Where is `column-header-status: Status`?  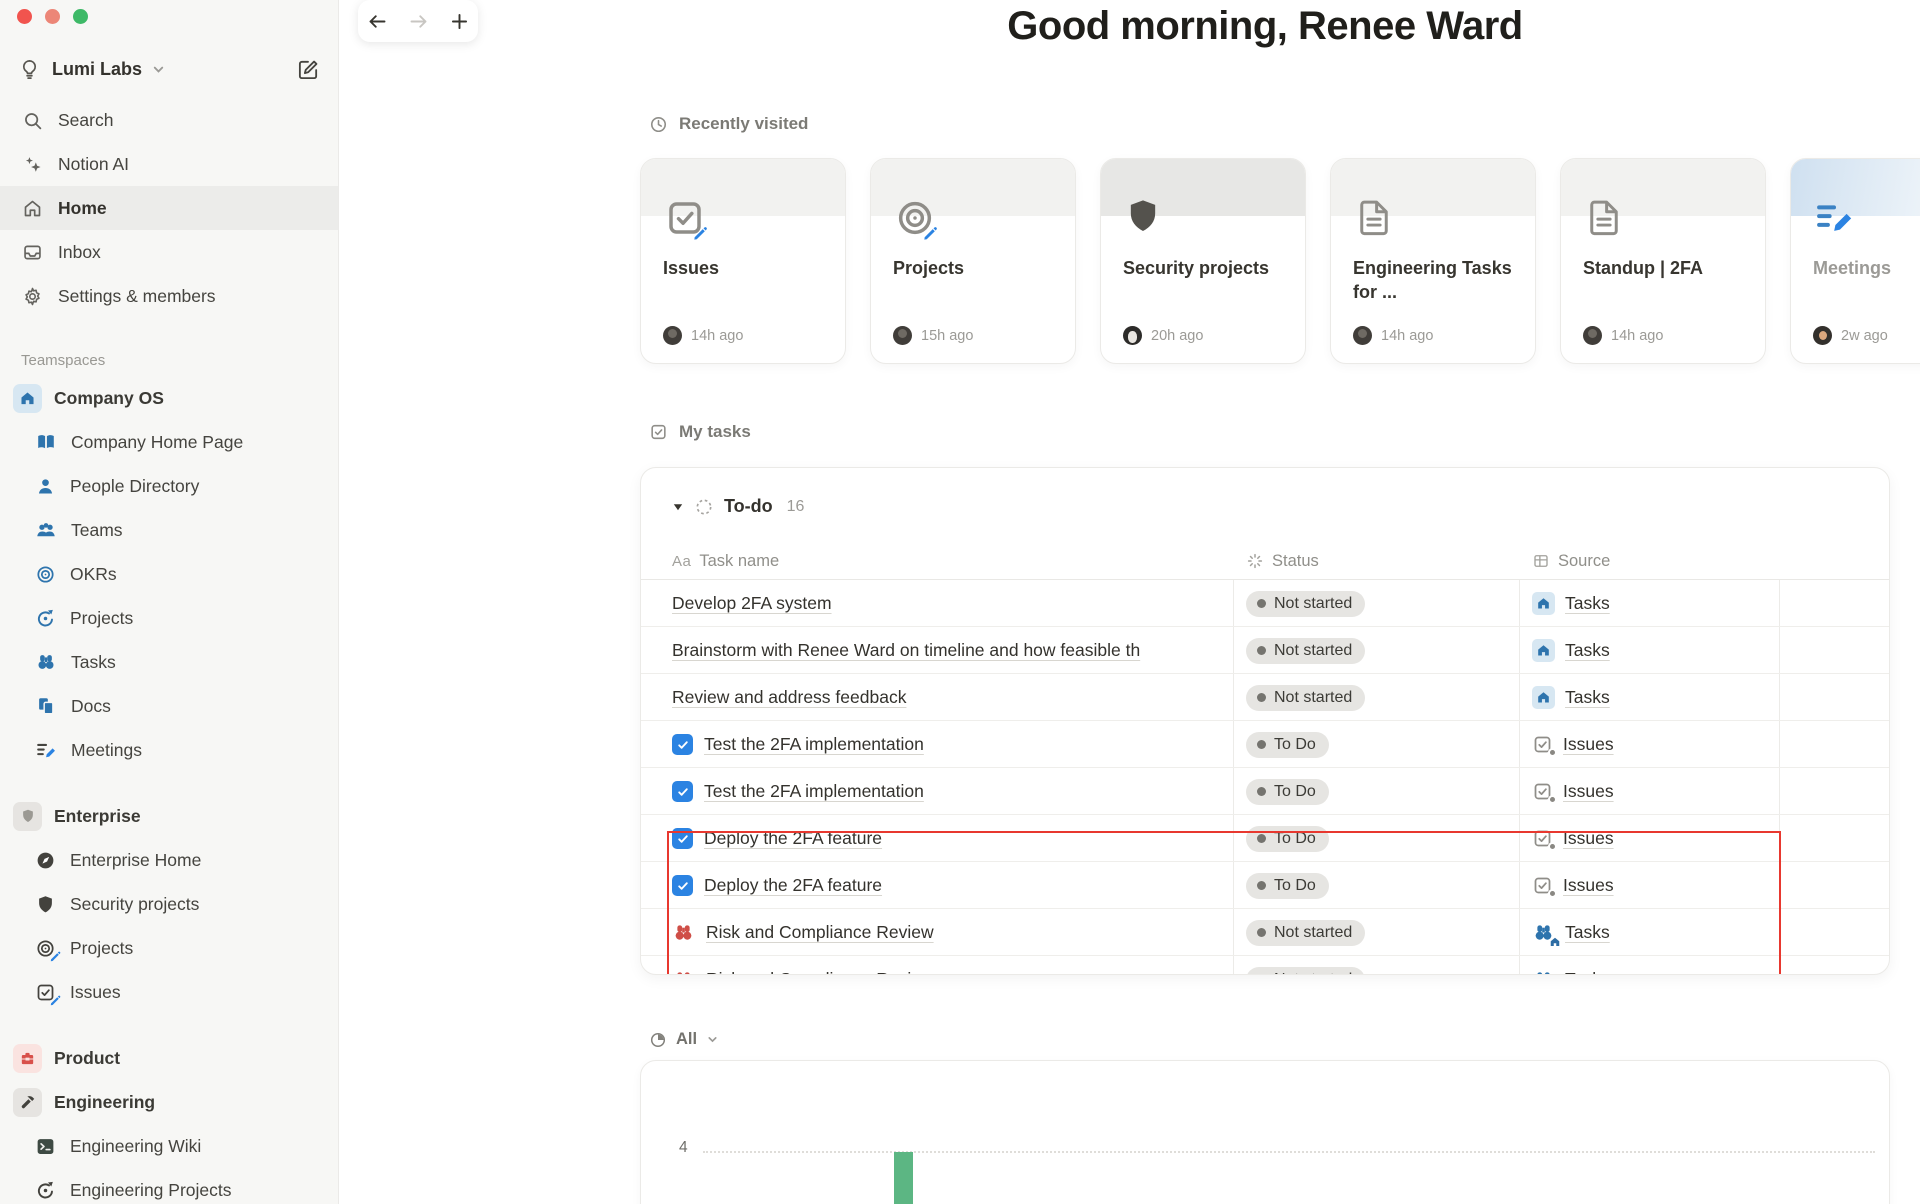
column-header-status: Status is located at coordinates (1282, 561).